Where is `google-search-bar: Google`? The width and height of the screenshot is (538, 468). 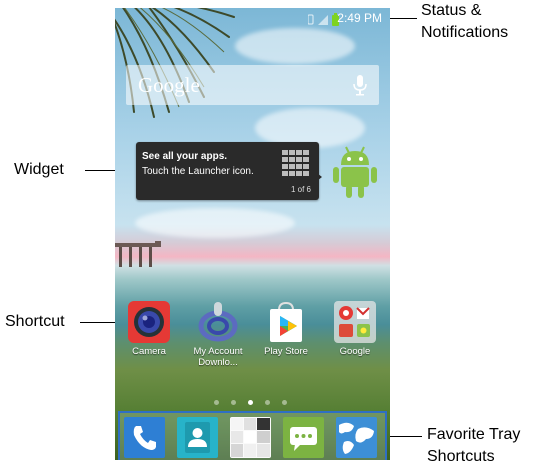
google-search-bar: Google is located at coordinates (252, 85).